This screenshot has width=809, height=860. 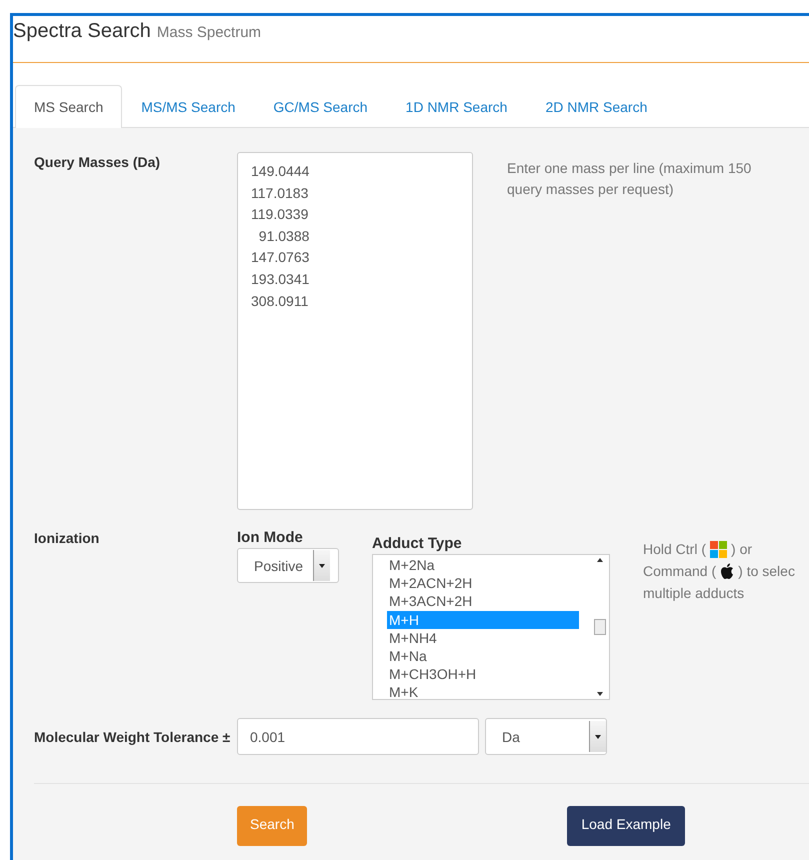 I want to click on apple-icon, so click(x=727, y=571).